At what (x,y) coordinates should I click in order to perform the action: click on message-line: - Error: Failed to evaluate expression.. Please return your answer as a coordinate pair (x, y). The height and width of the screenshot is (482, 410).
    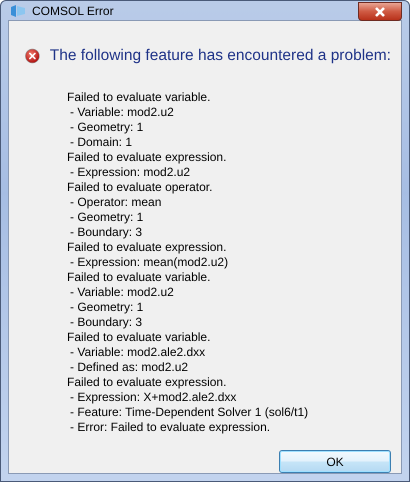
    Looking at the image, I should click on (170, 427).